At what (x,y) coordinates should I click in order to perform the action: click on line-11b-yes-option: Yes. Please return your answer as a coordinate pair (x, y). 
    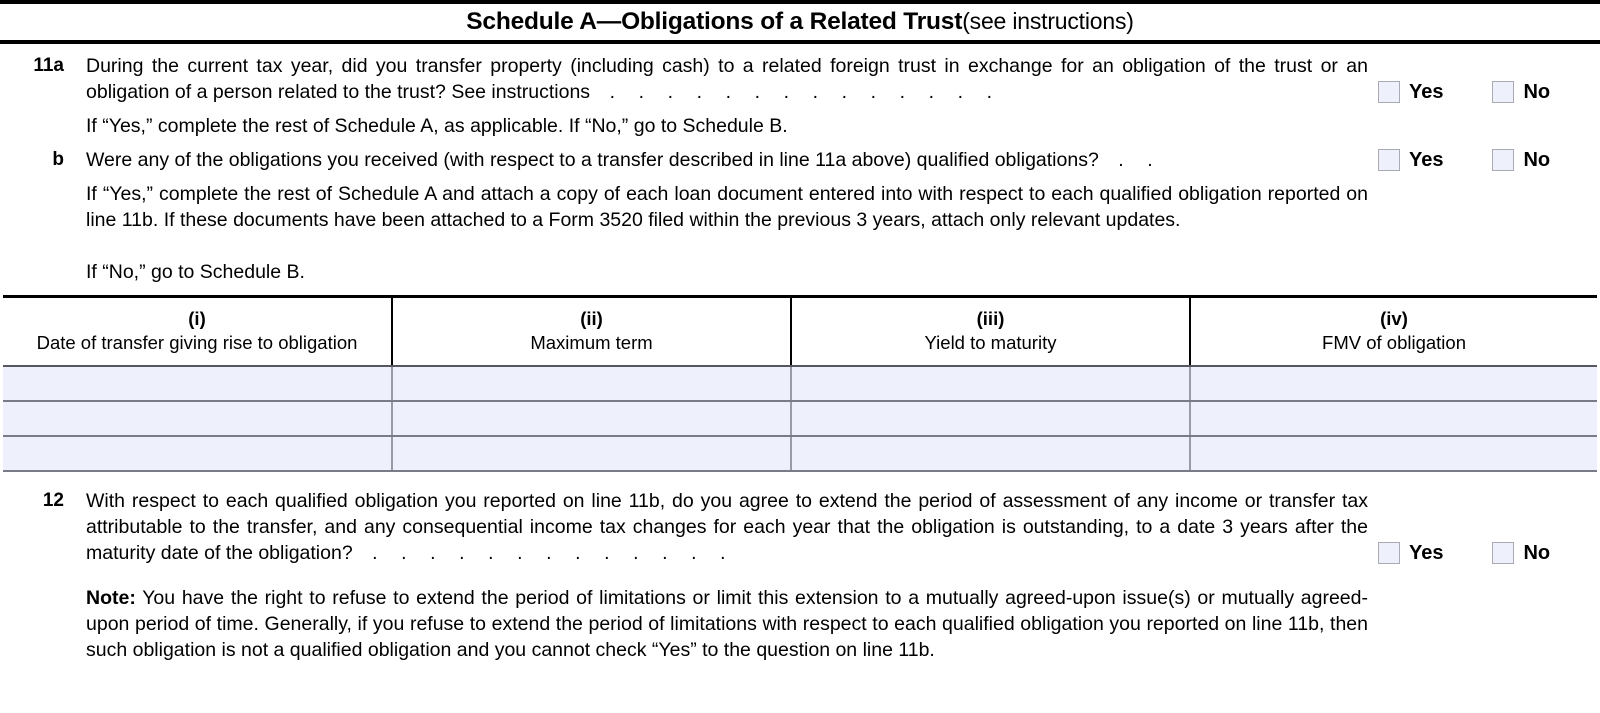
    Looking at the image, I should click on (1410, 160).